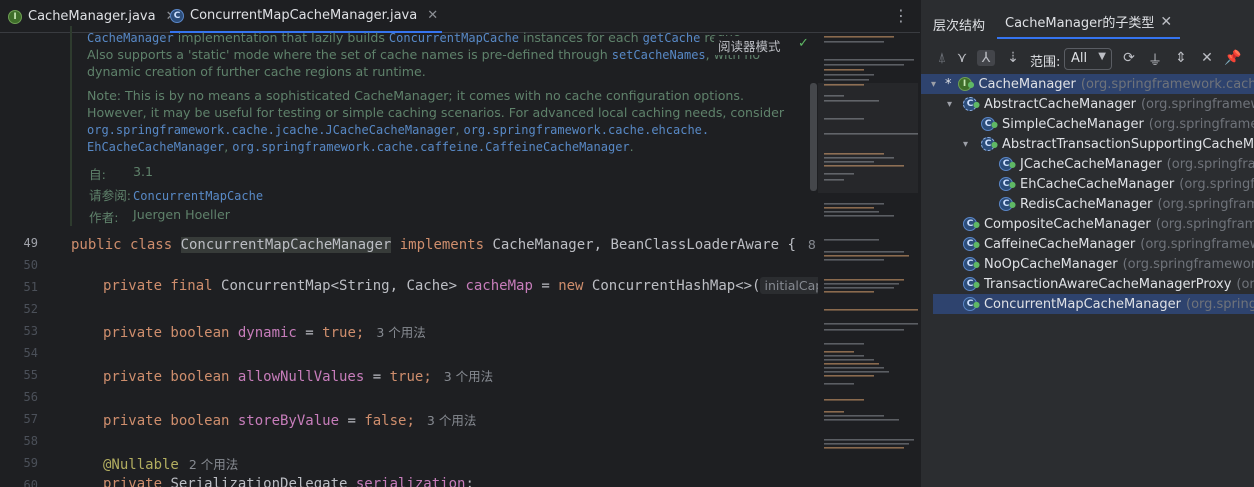 Image resolution: width=1254 pixels, height=487 pixels. Describe the element at coordinates (1126, 164) in the screenshot. I see `tree-item-content: C ● JCacheCacheManager (org.springfra` at that location.